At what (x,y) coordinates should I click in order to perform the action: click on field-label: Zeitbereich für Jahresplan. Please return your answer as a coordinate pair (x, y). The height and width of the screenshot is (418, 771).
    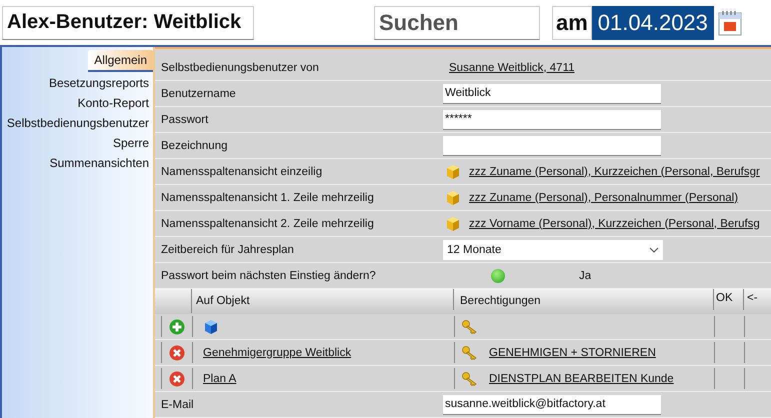
    Looking at the image, I should click on (227, 250).